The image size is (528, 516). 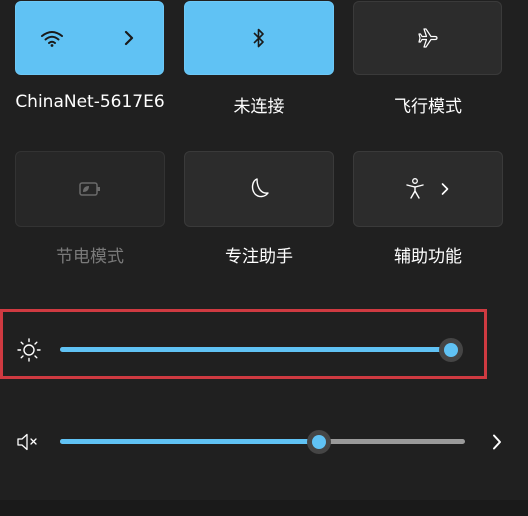 What do you see at coordinates (259, 257) in the screenshot?
I see `focus-assist-tile-label: 专注助手` at bounding box center [259, 257].